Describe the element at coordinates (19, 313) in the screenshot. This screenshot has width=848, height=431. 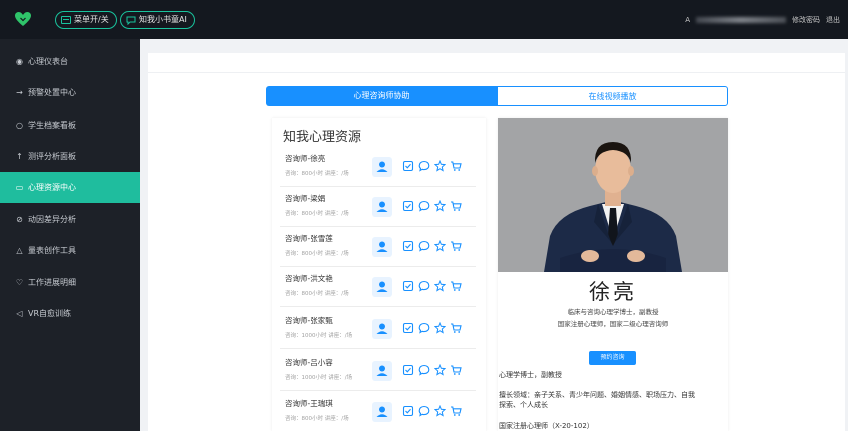
I see `send-icon: ◁` at that location.